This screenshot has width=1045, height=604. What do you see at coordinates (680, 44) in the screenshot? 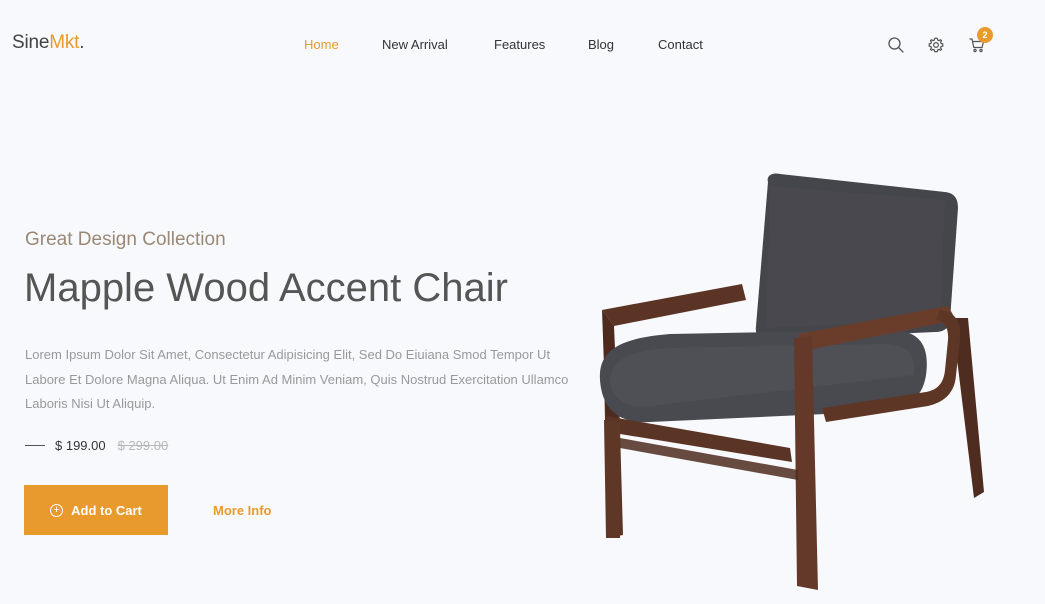
I see `nav-item-contact: Contact` at bounding box center [680, 44].